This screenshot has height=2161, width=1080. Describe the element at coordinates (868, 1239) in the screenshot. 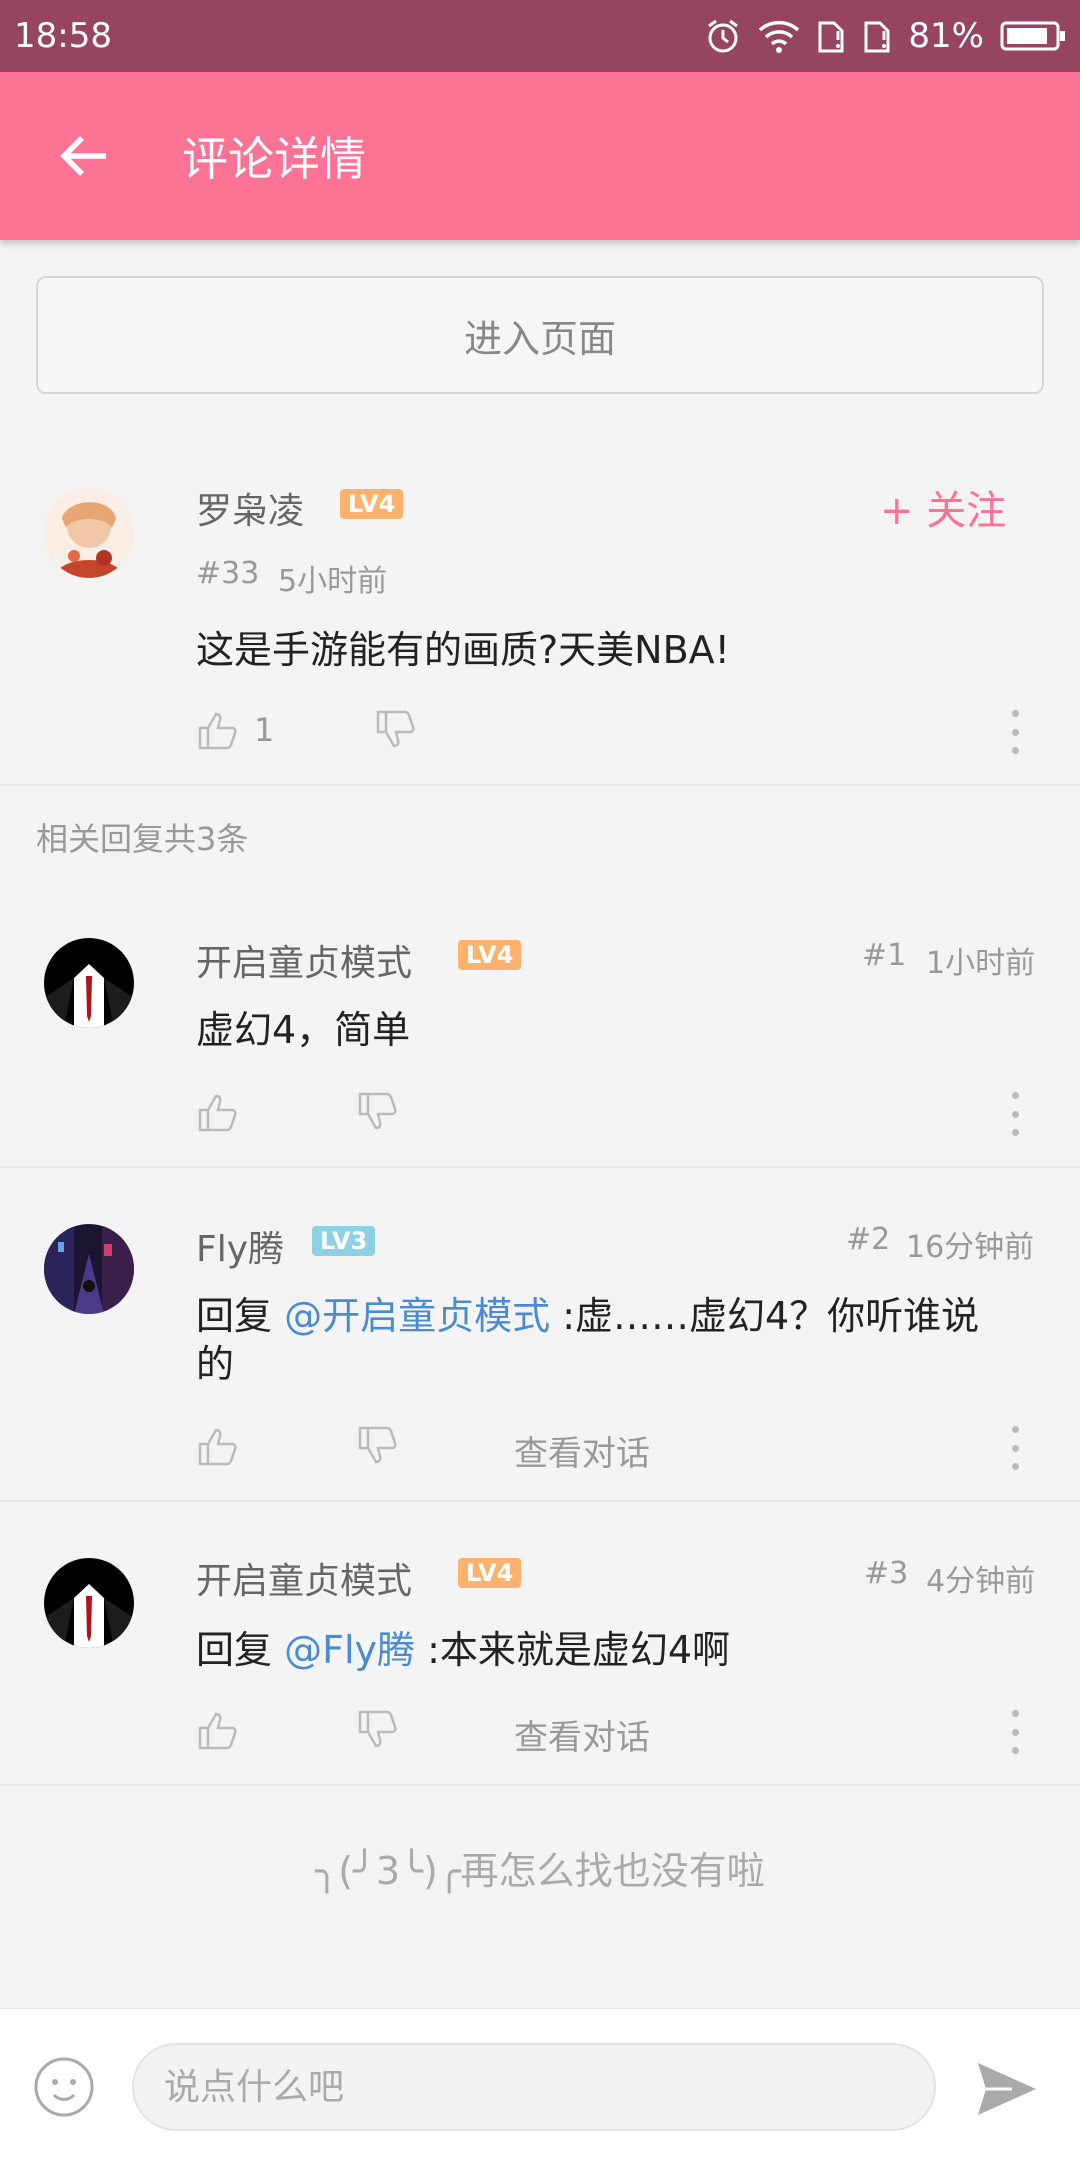

I see `floor-number: #2` at that location.